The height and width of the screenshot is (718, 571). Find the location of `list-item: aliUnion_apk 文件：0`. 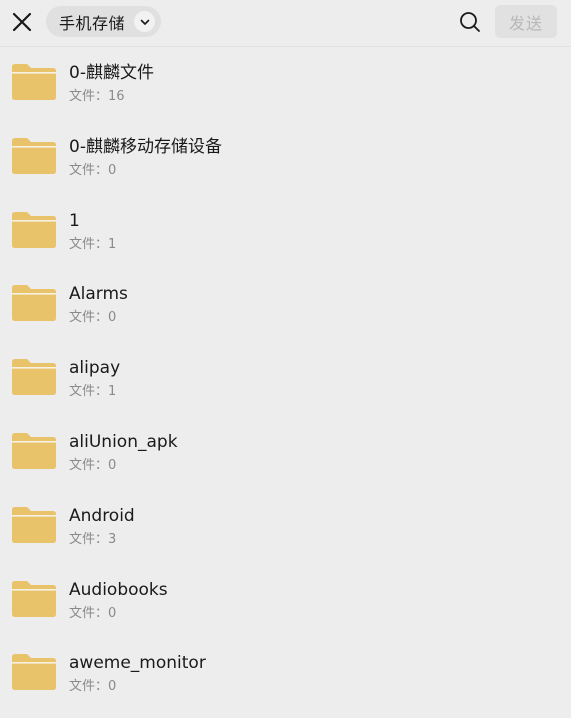

list-item: aliUnion_apk 文件：0 is located at coordinates (285, 453).